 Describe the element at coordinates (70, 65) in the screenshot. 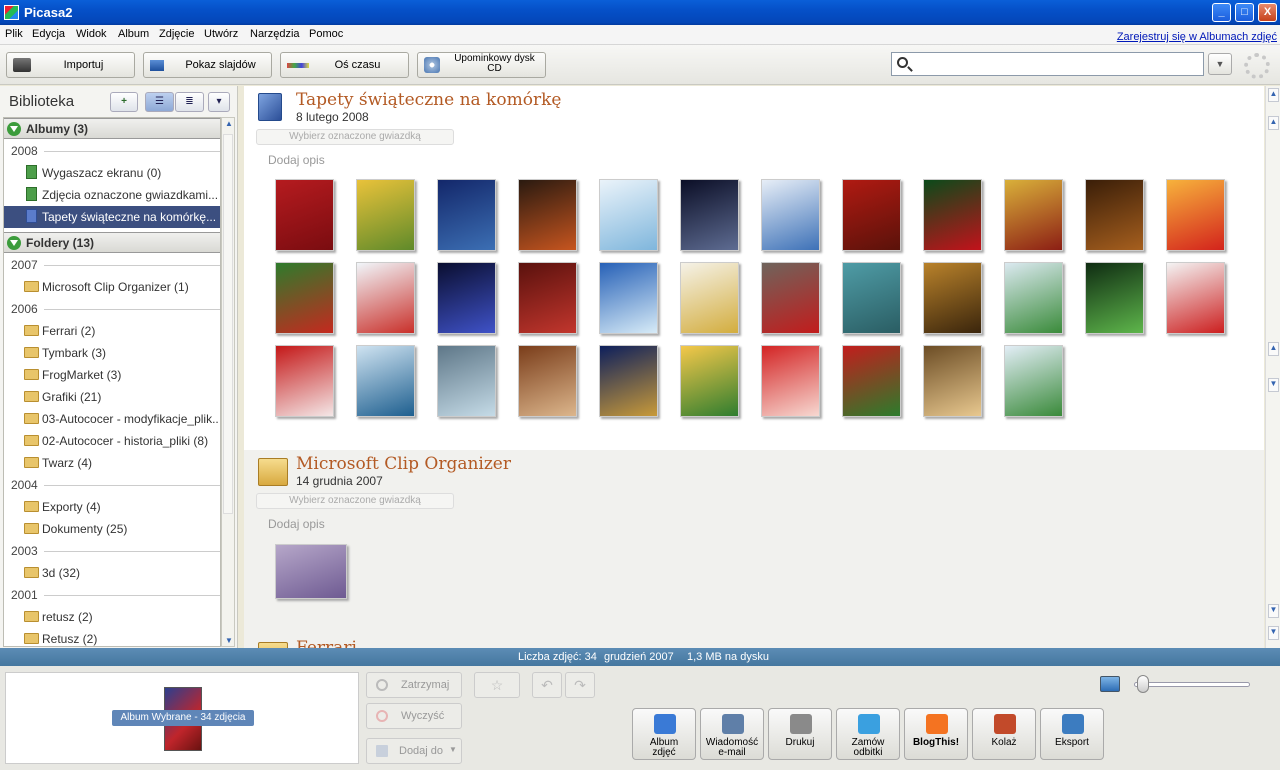

I see `import-button: Importuj` at that location.